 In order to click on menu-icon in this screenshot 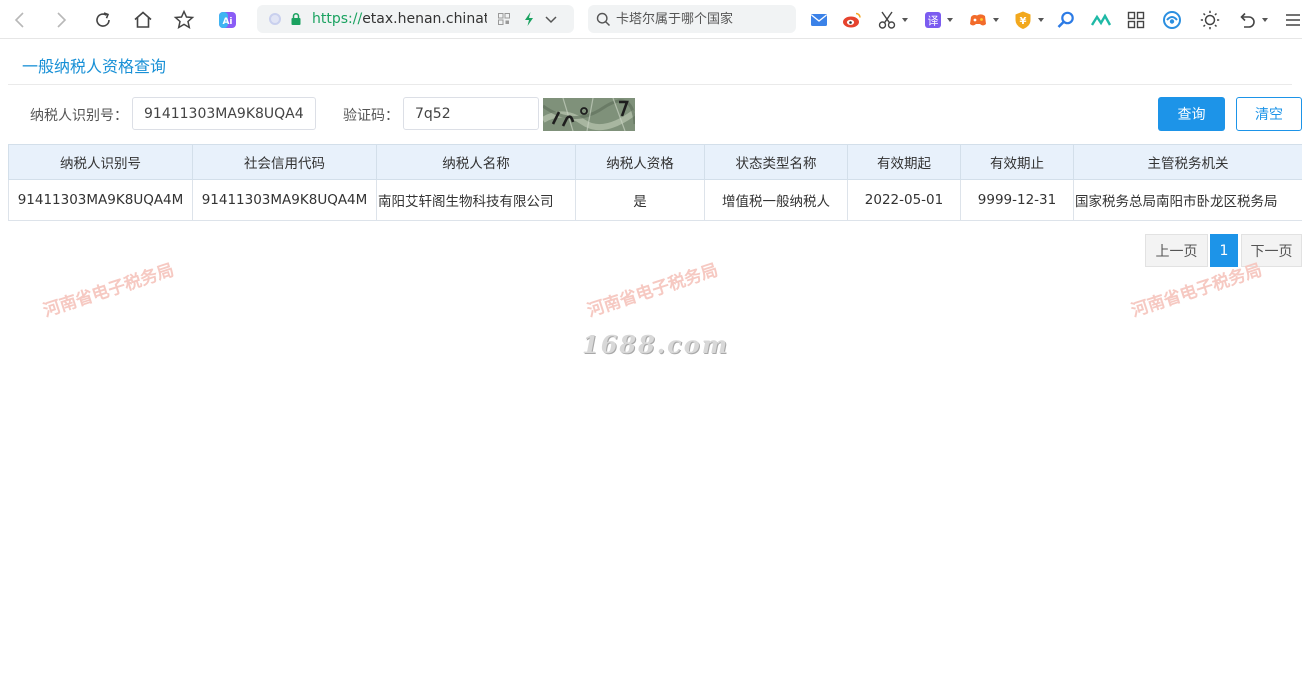, I will do `click(1291, 20)`.